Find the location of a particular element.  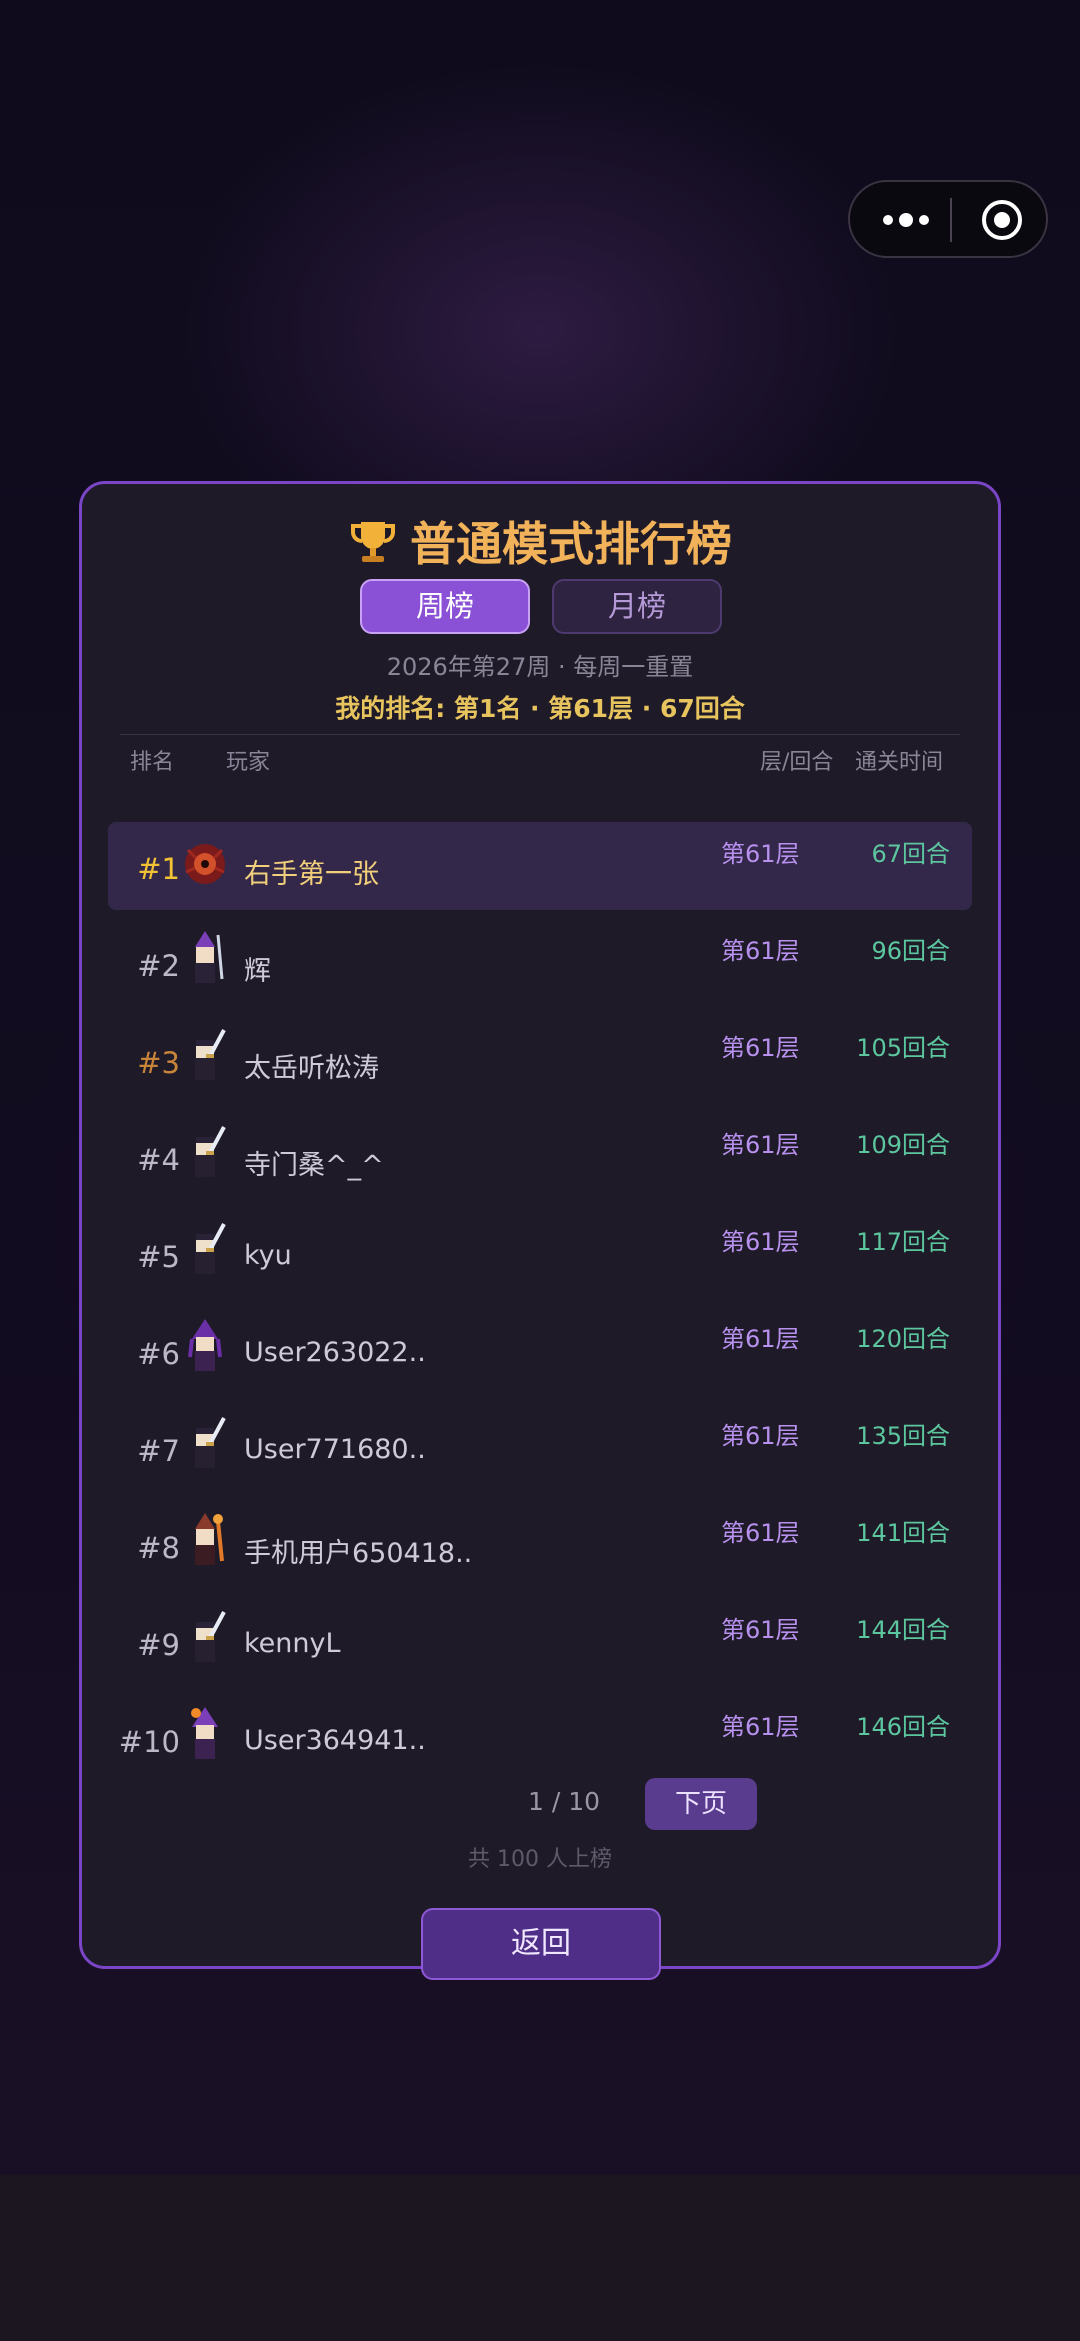

row-player-name: User364941.. is located at coordinates (335, 1740).